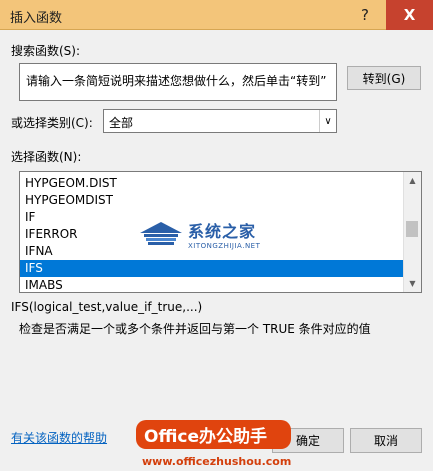 This screenshot has width=433, height=471. I want to click on function-list-item: HYPGEOM.DIST, so click(212, 183).